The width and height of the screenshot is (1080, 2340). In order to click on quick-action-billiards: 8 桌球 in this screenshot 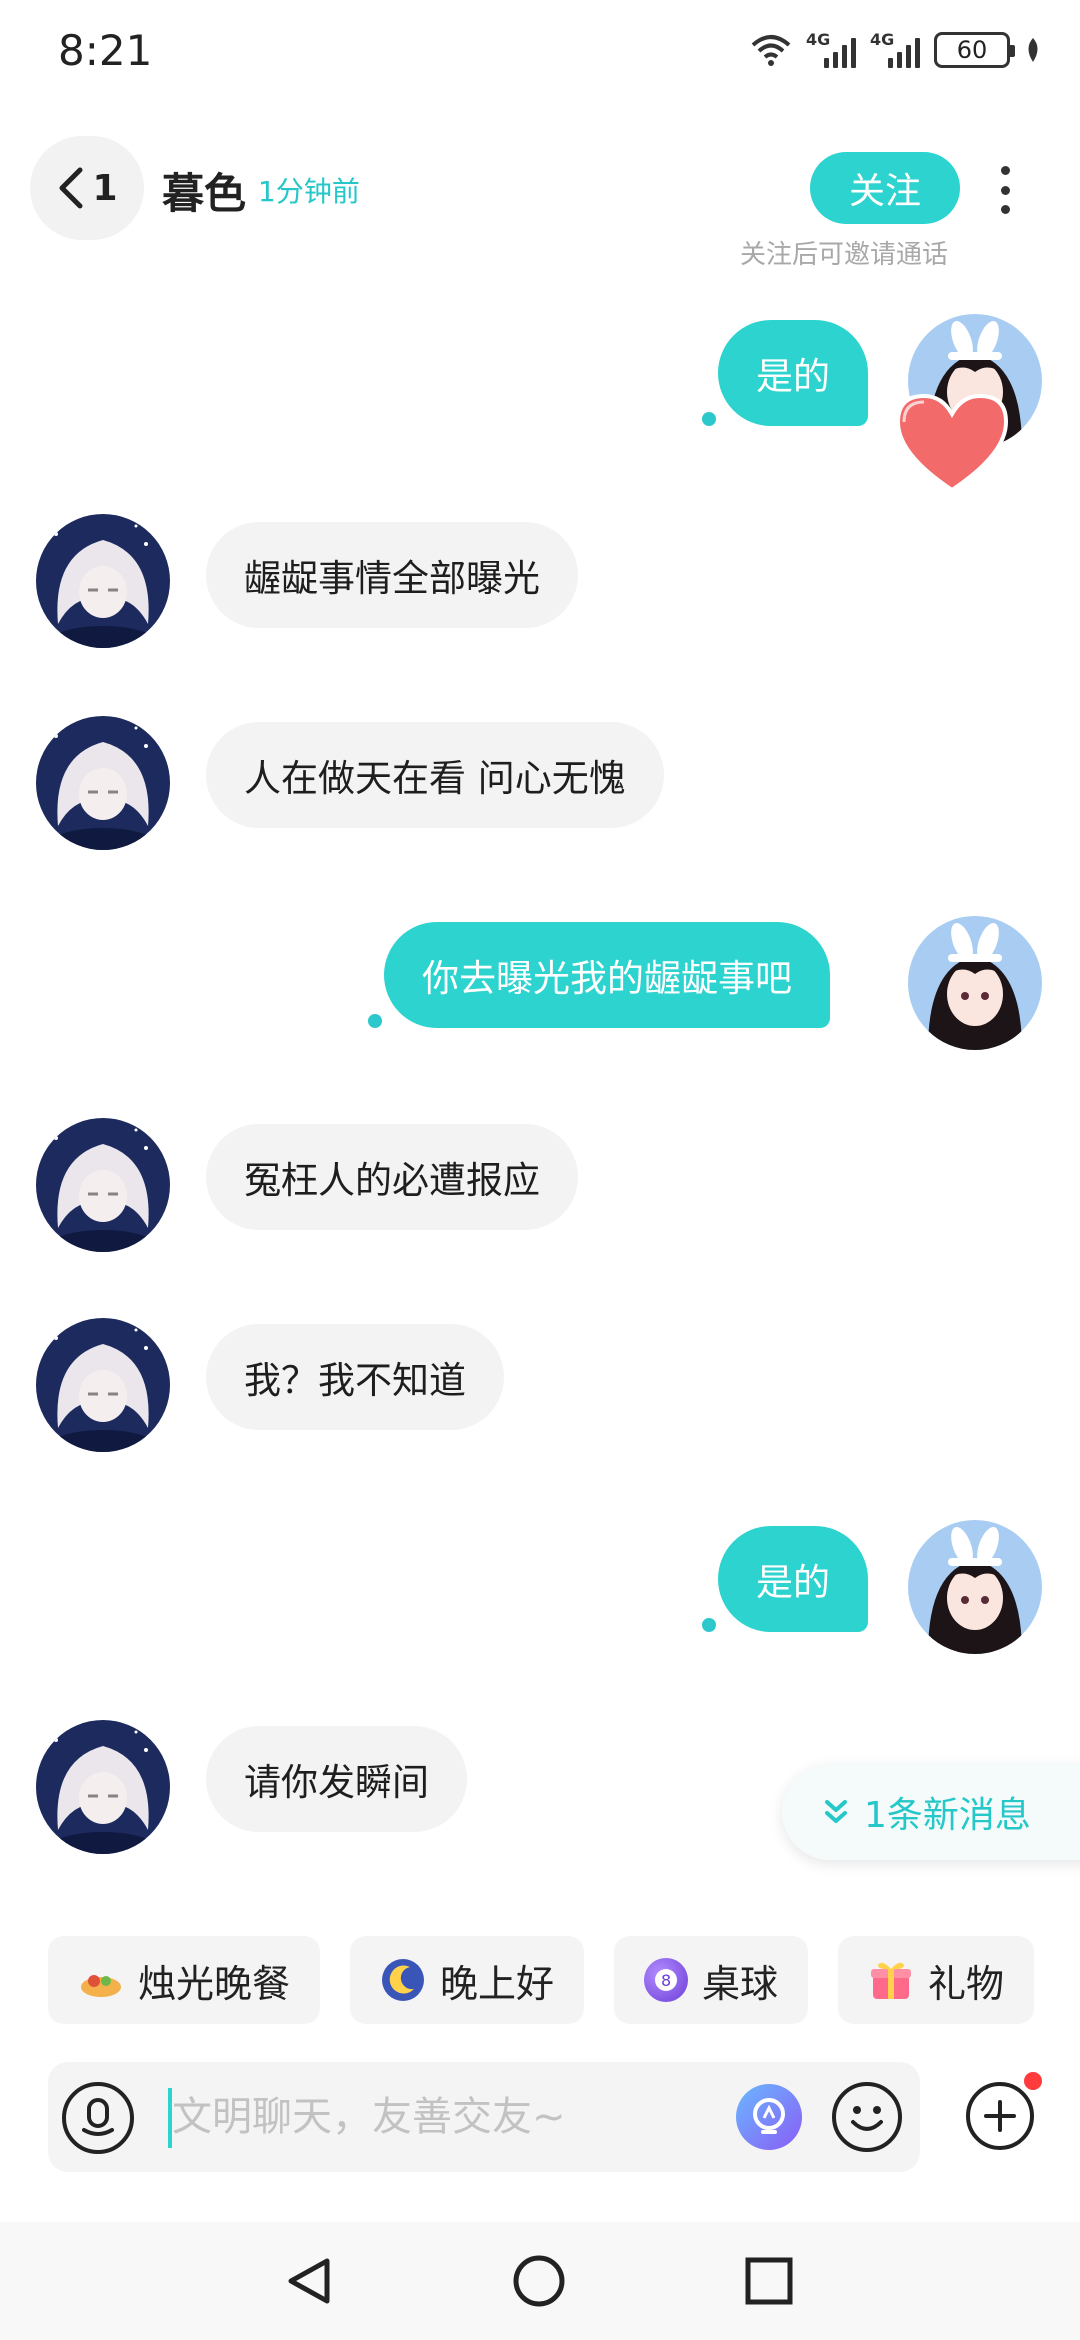, I will do `click(711, 1980)`.